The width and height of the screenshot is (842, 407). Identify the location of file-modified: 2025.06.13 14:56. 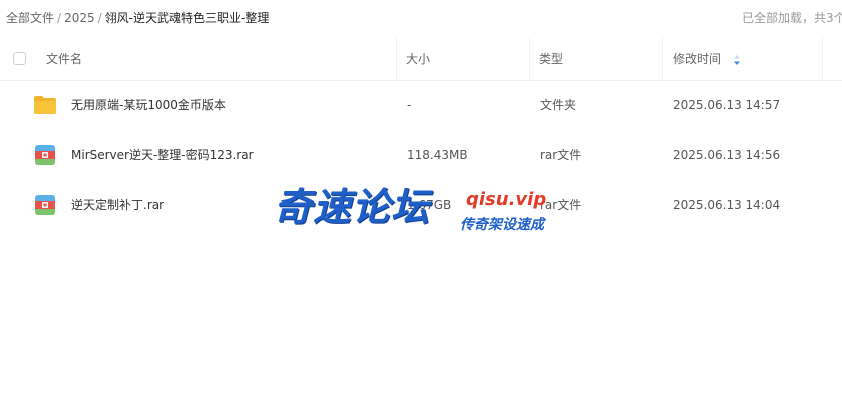
(727, 155).